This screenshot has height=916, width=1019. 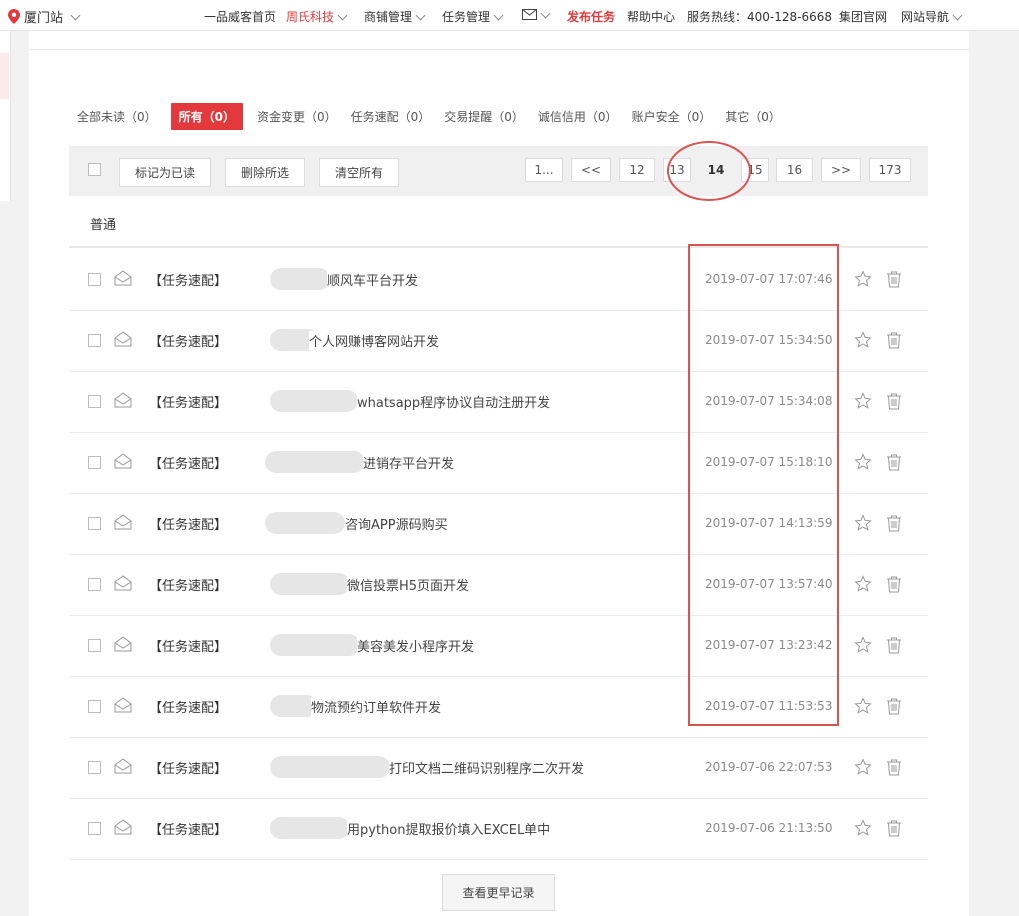 I want to click on nav-publish-task: 发布任务, so click(x=591, y=16).